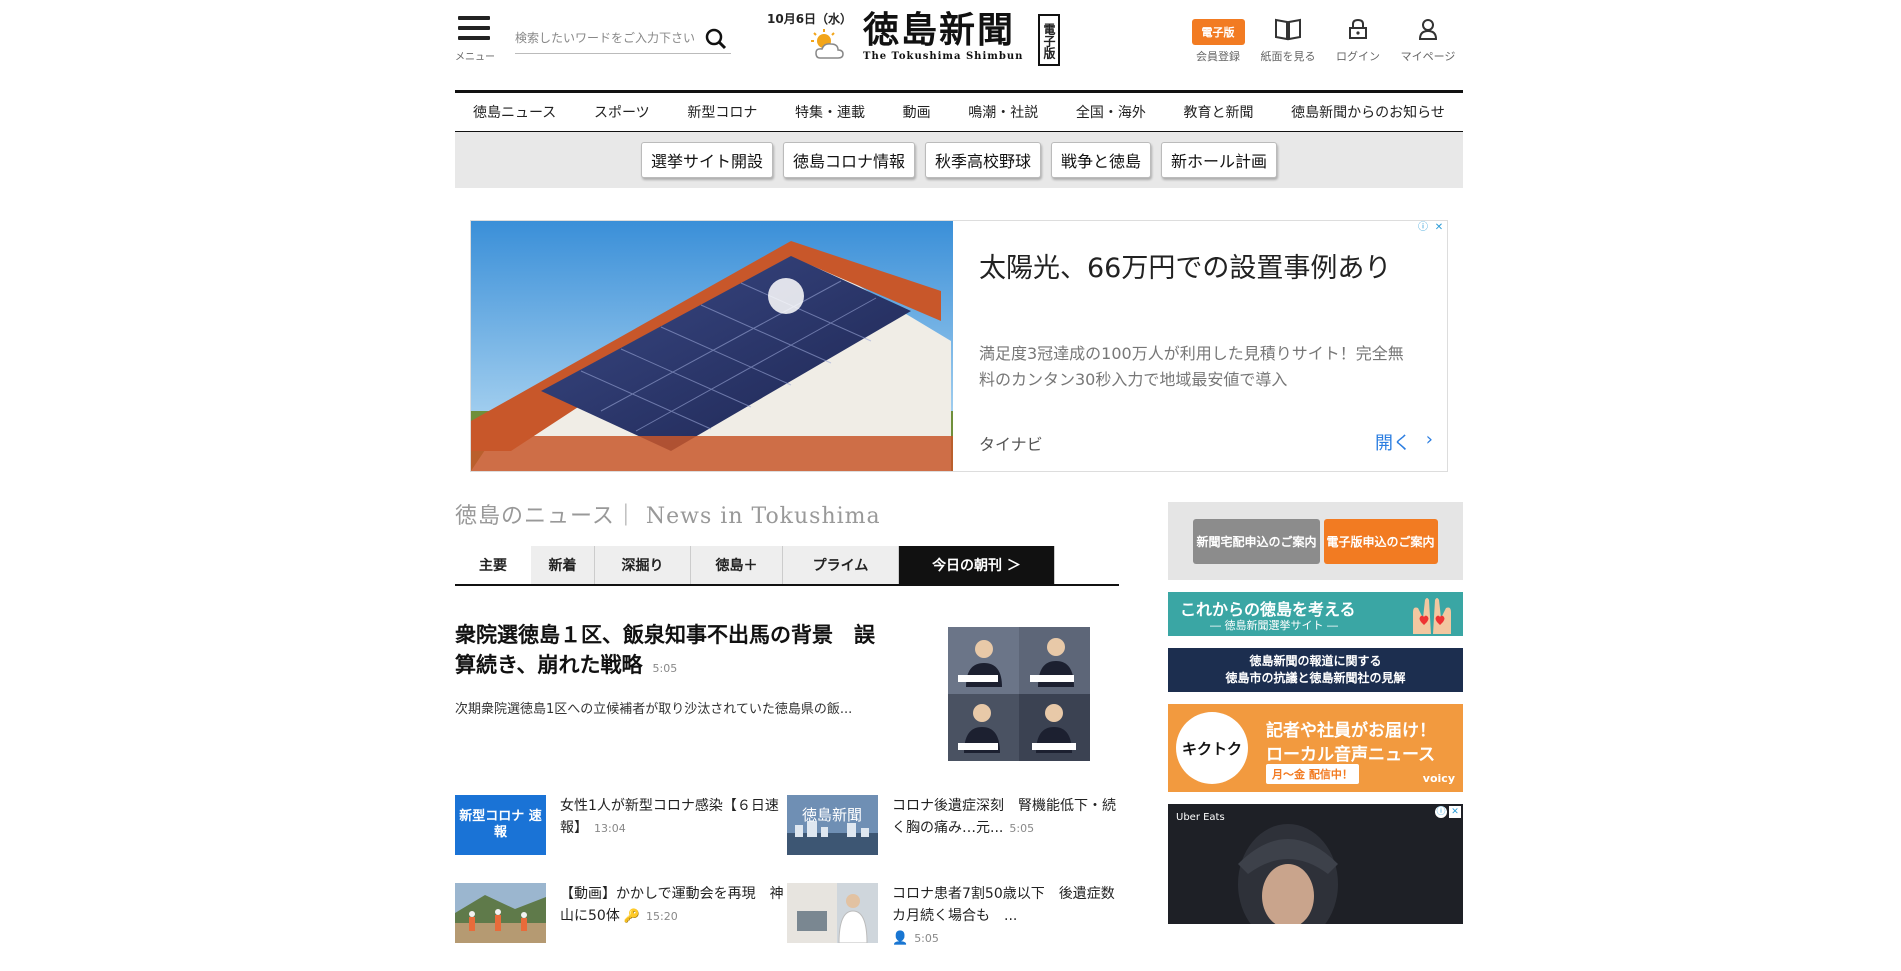 The image size is (1901, 971). Describe the element at coordinates (917, 112) in the screenshot. I see `nav-video: 動画` at that location.